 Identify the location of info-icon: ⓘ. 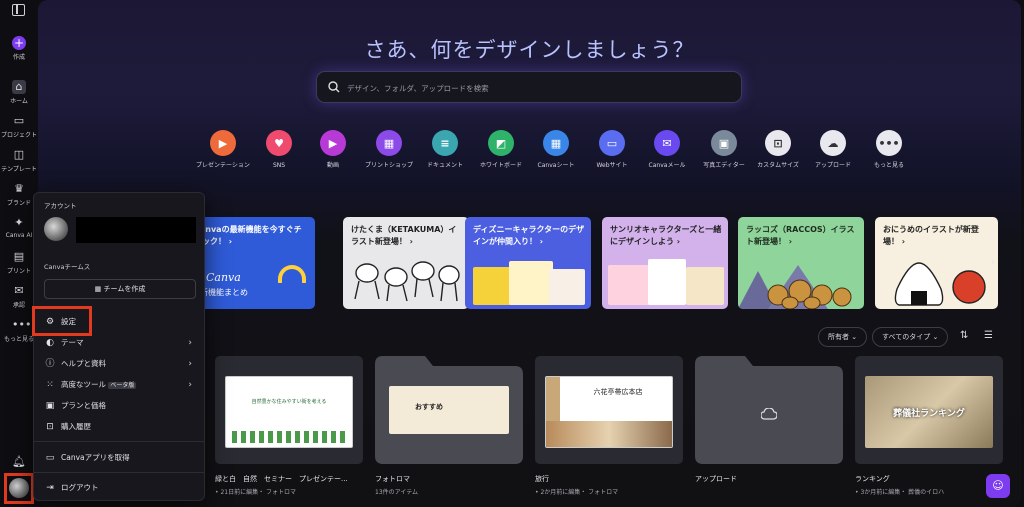
(50, 364).